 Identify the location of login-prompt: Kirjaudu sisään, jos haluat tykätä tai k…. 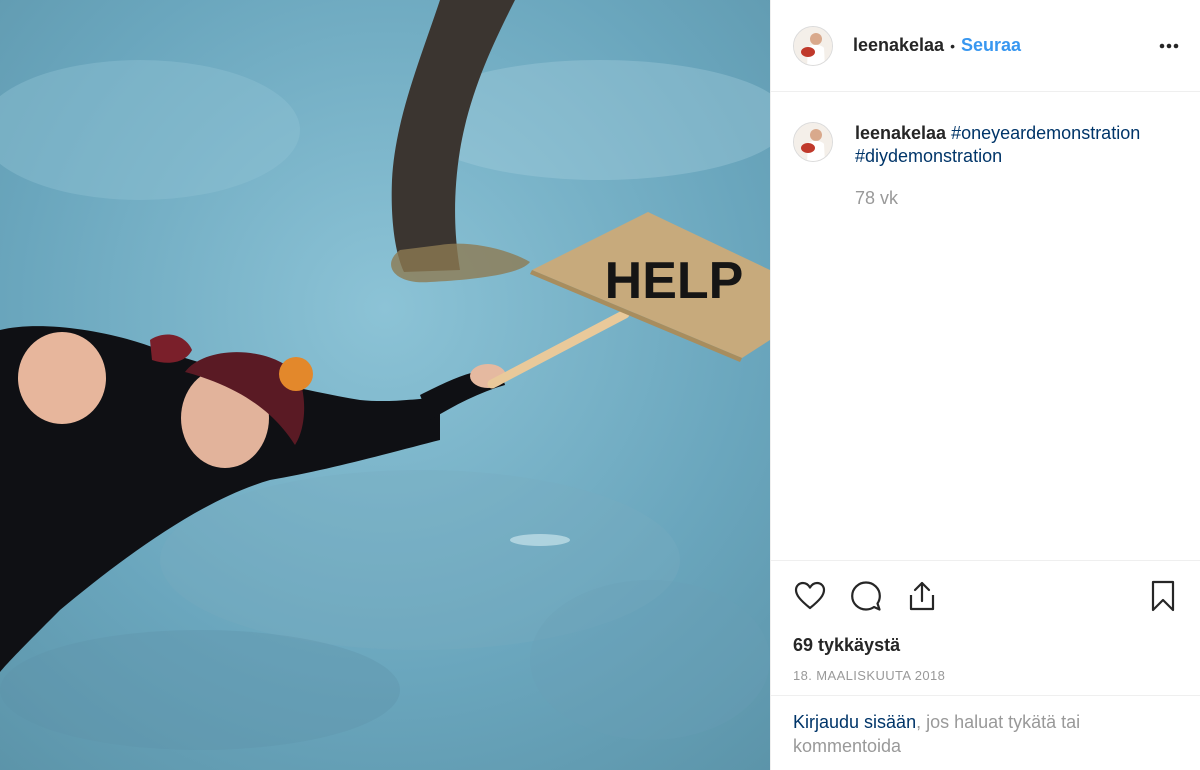
(985, 732).